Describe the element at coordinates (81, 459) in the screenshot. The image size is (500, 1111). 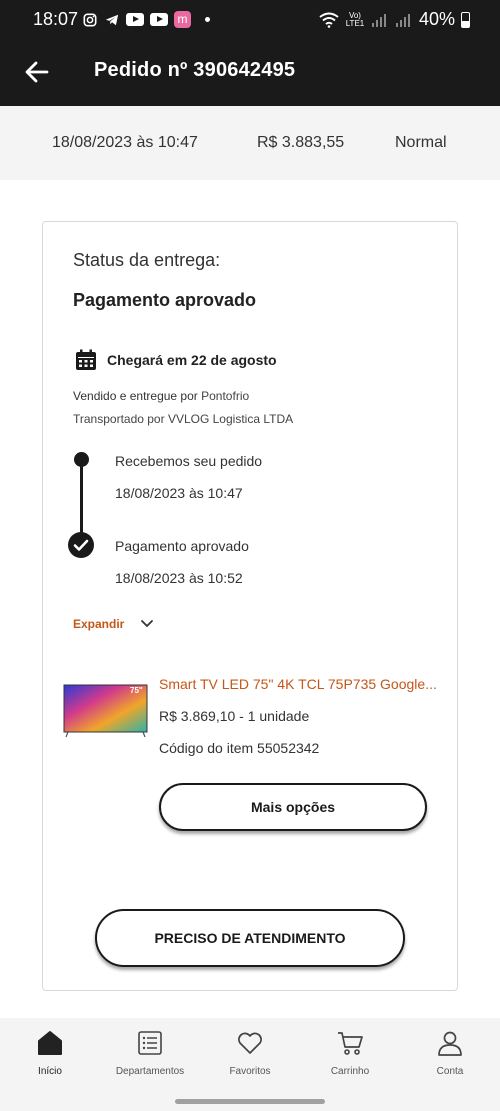
I see `timeline-dot-icon` at that location.